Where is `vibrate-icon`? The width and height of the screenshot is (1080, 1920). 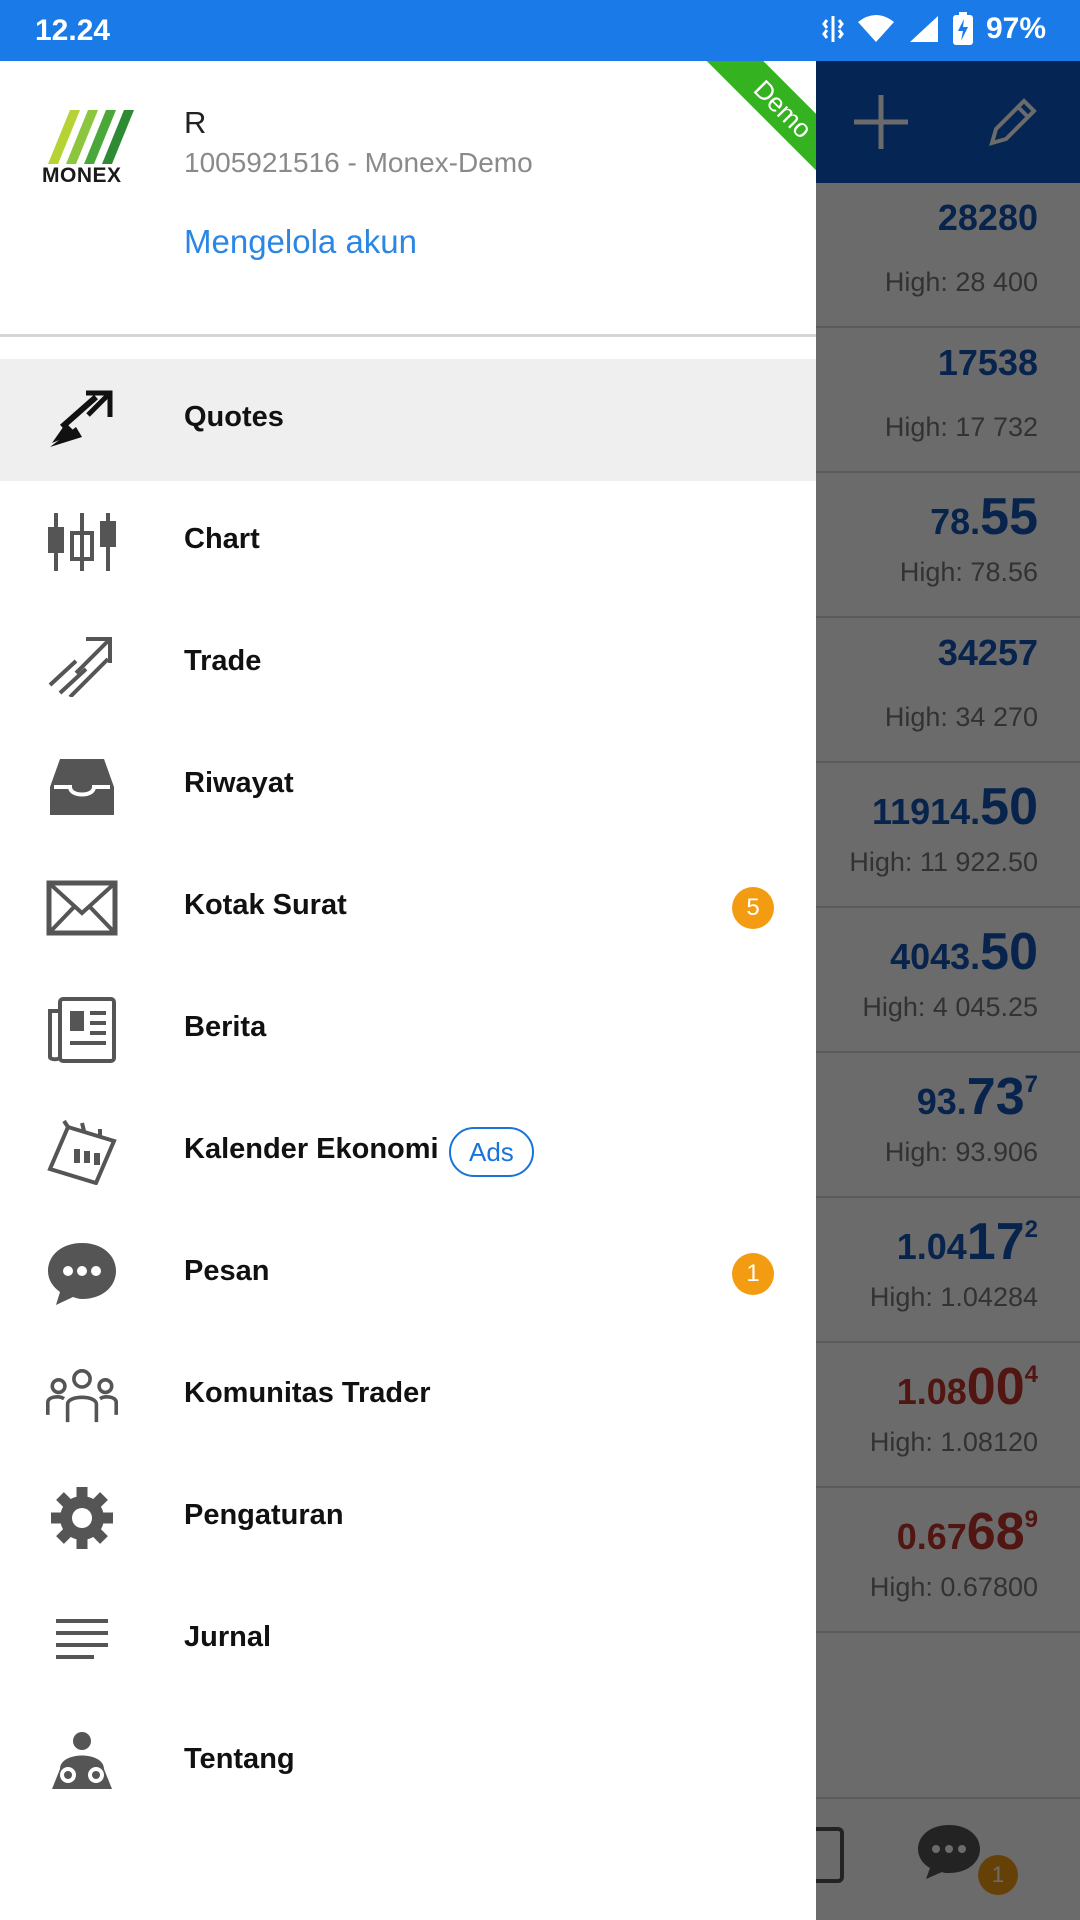 vibrate-icon is located at coordinates (833, 29).